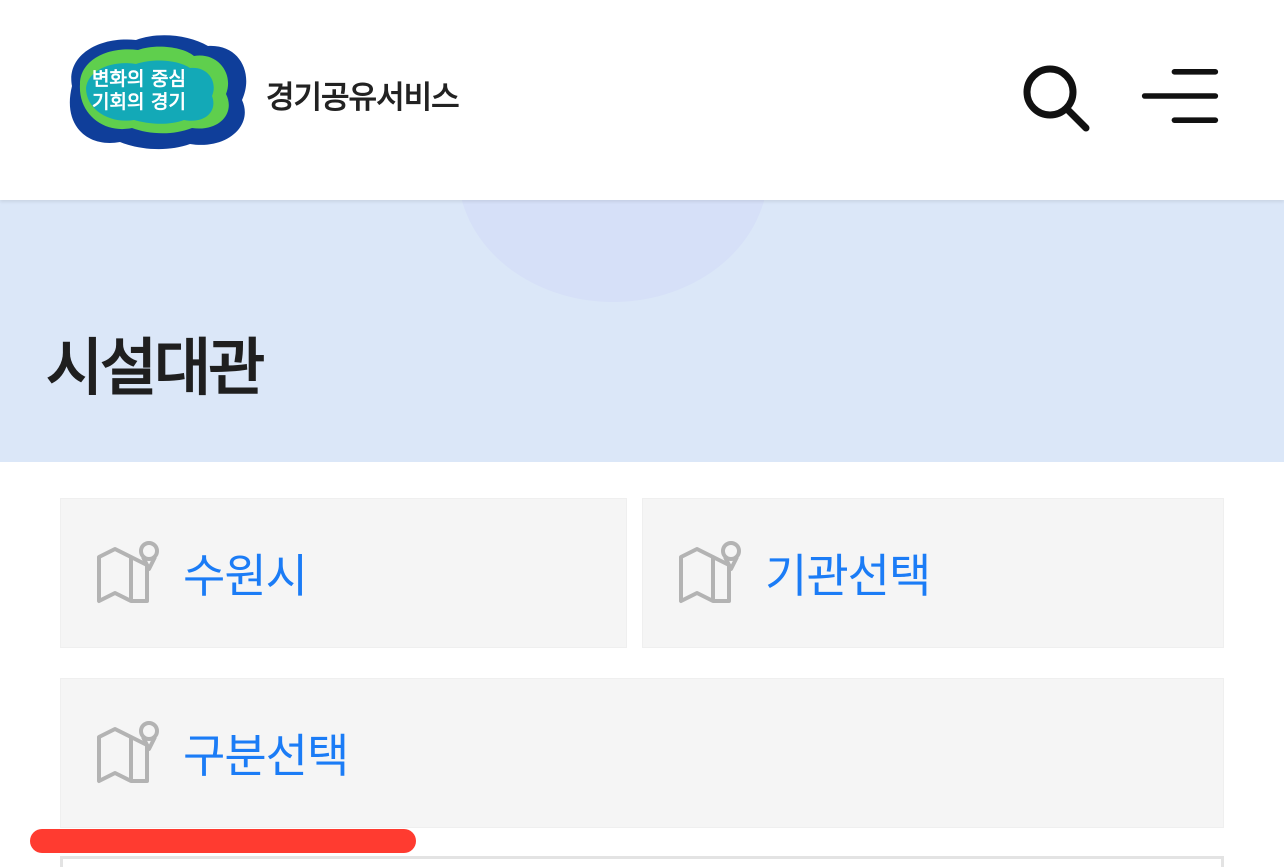  What do you see at coordinates (139, 79) in the screenshot?
I see `logo-text-line1: 변화의 중심` at bounding box center [139, 79].